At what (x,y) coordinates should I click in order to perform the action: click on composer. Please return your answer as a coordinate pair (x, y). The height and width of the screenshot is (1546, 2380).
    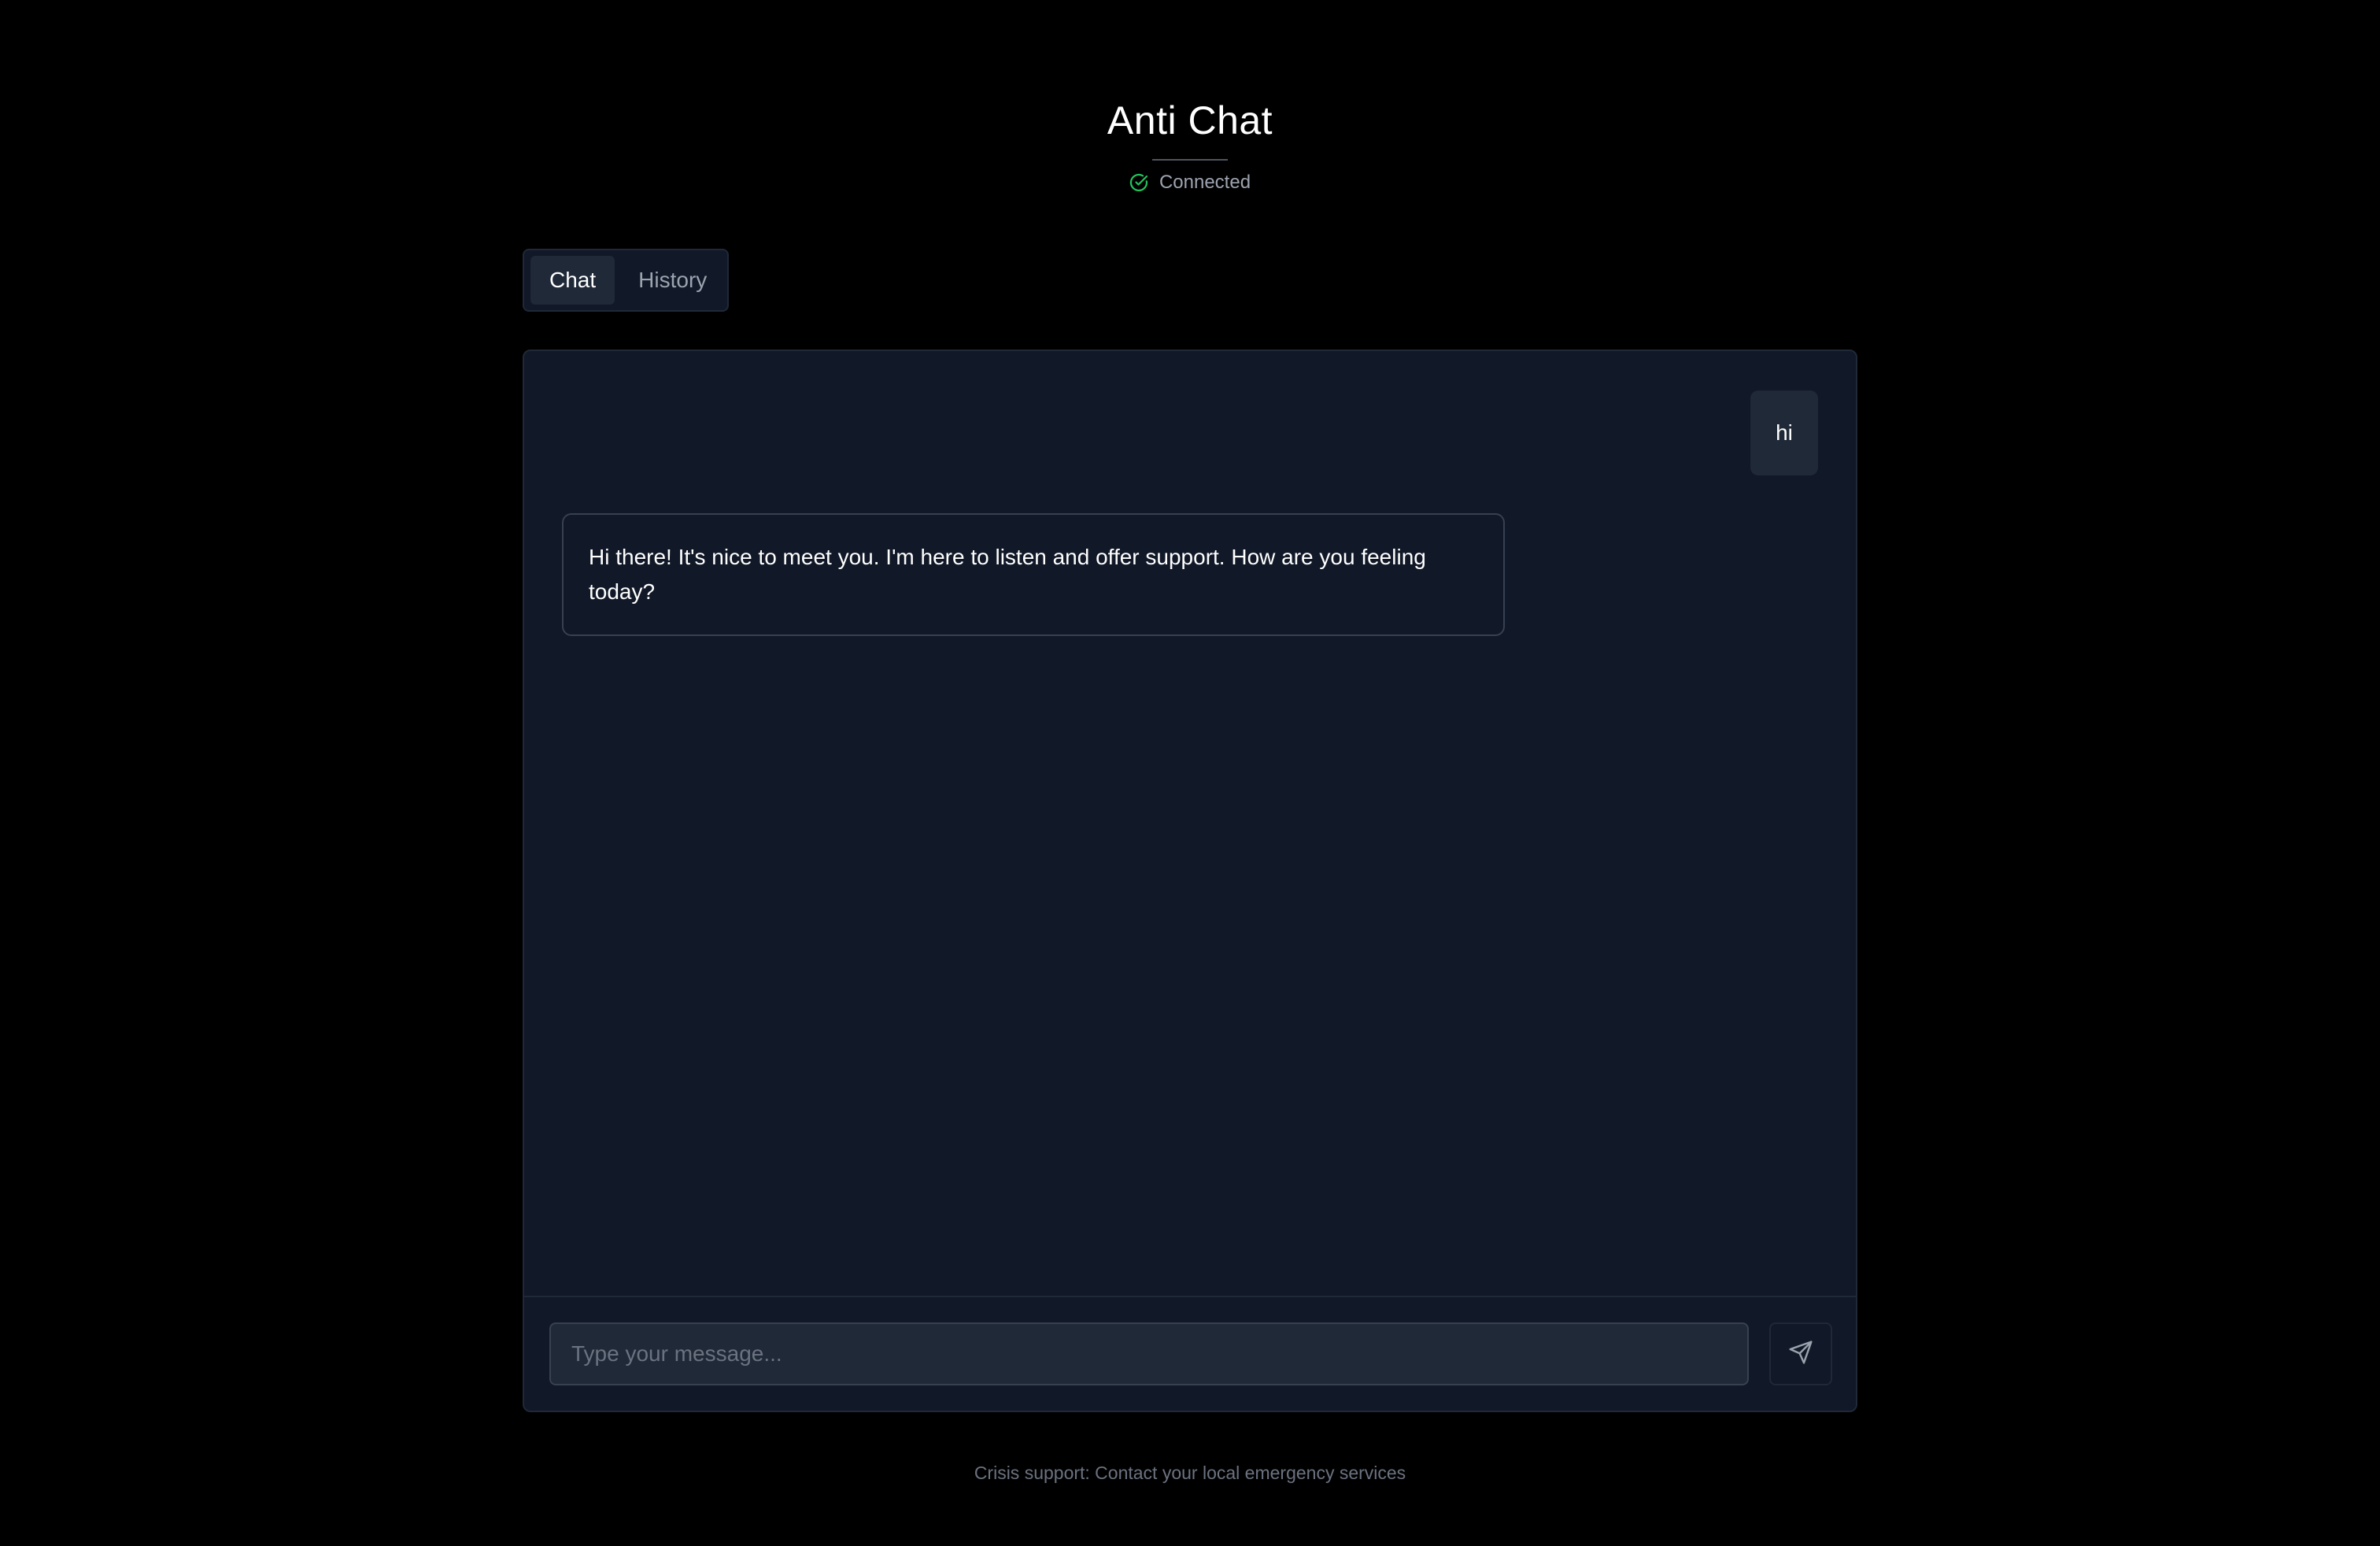
    Looking at the image, I should click on (1190, 1353).